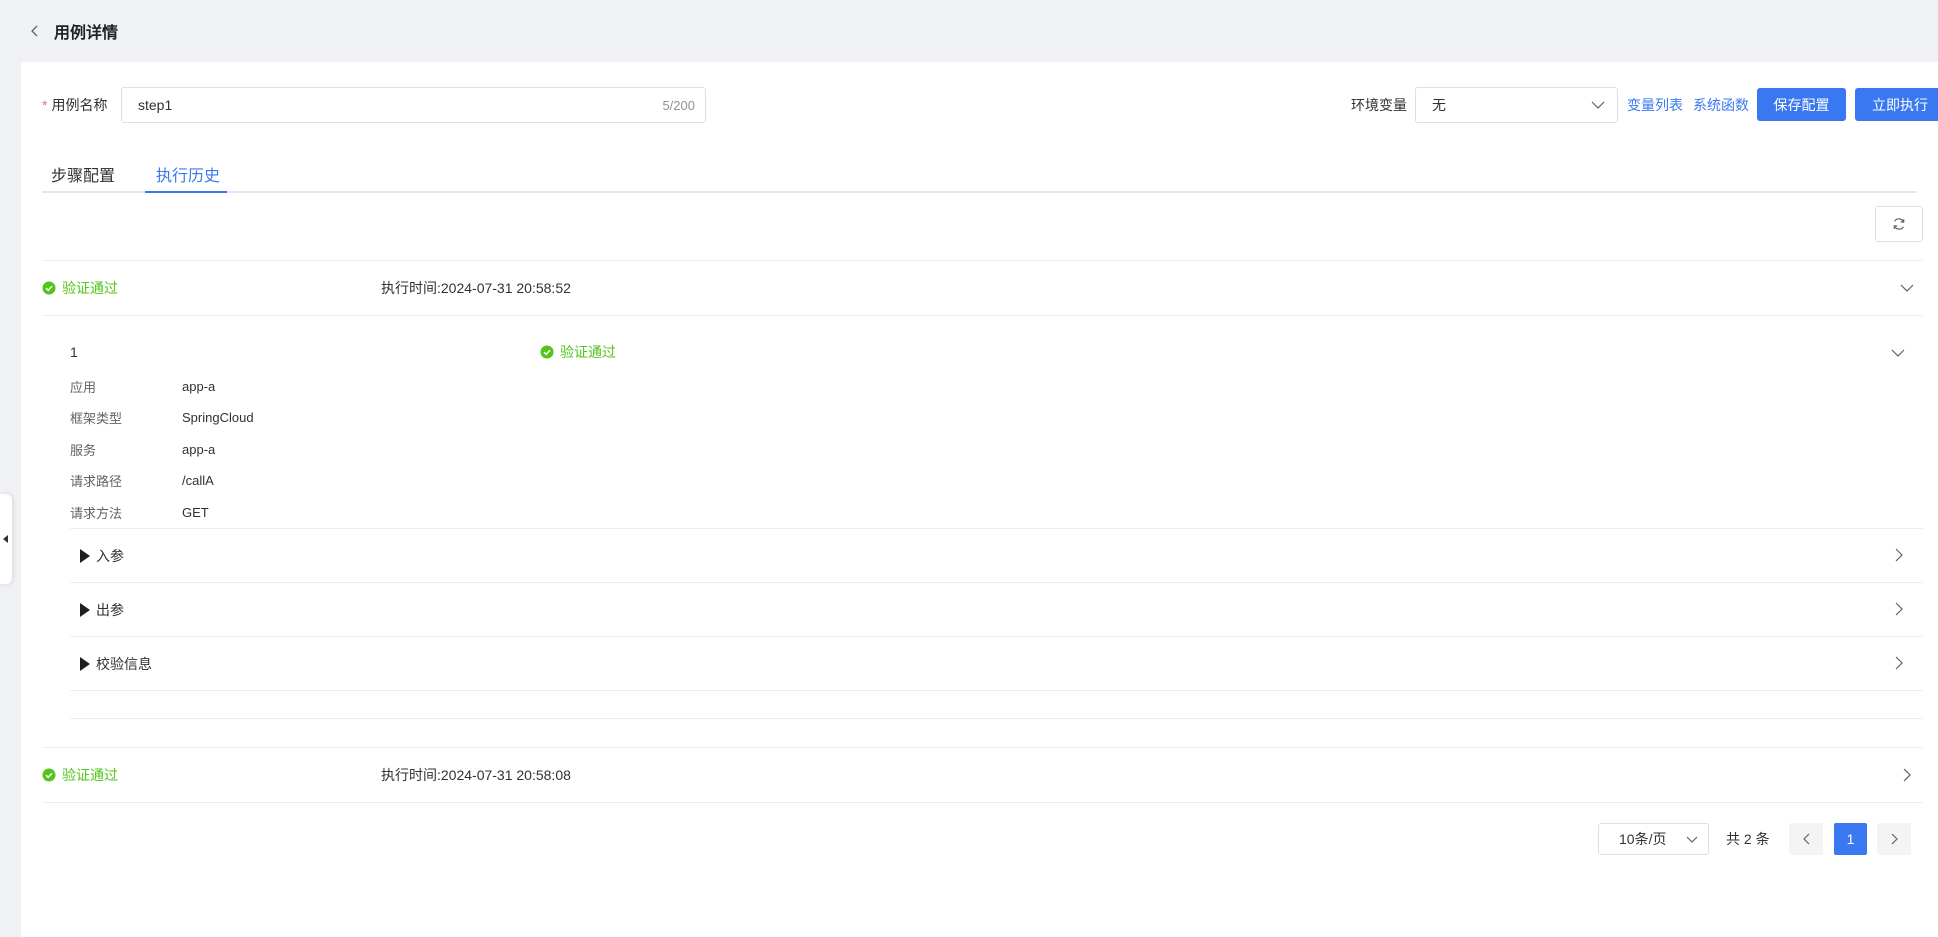  I want to click on step-status: 验证通过, so click(578, 352).